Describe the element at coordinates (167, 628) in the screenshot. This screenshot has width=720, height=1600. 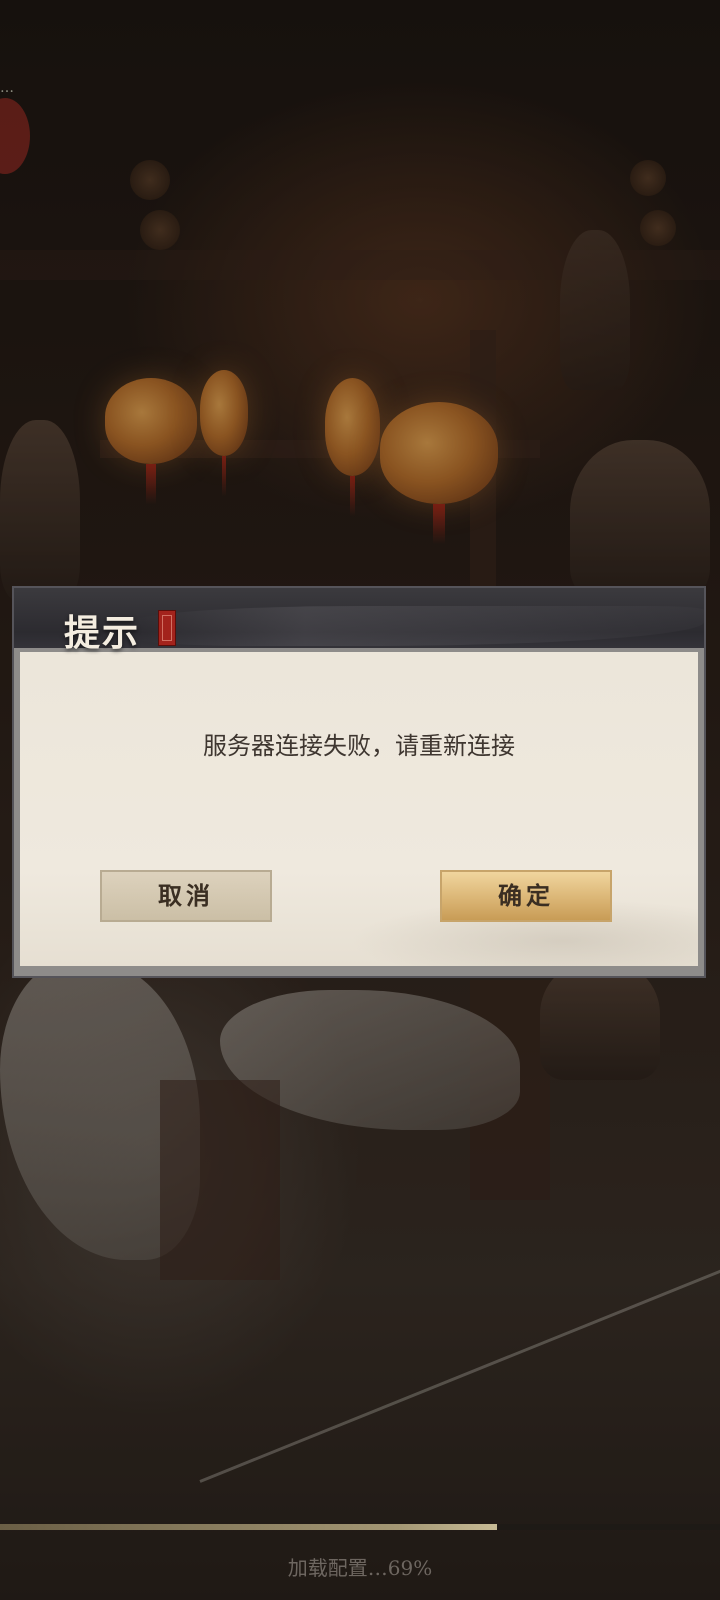
I see `red-seal-icon` at that location.